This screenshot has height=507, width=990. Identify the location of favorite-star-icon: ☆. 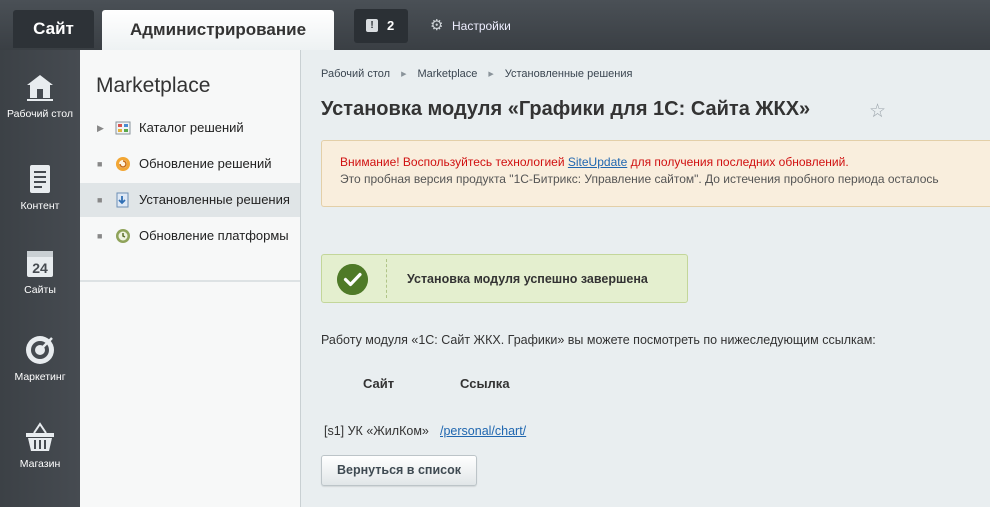
(877, 111).